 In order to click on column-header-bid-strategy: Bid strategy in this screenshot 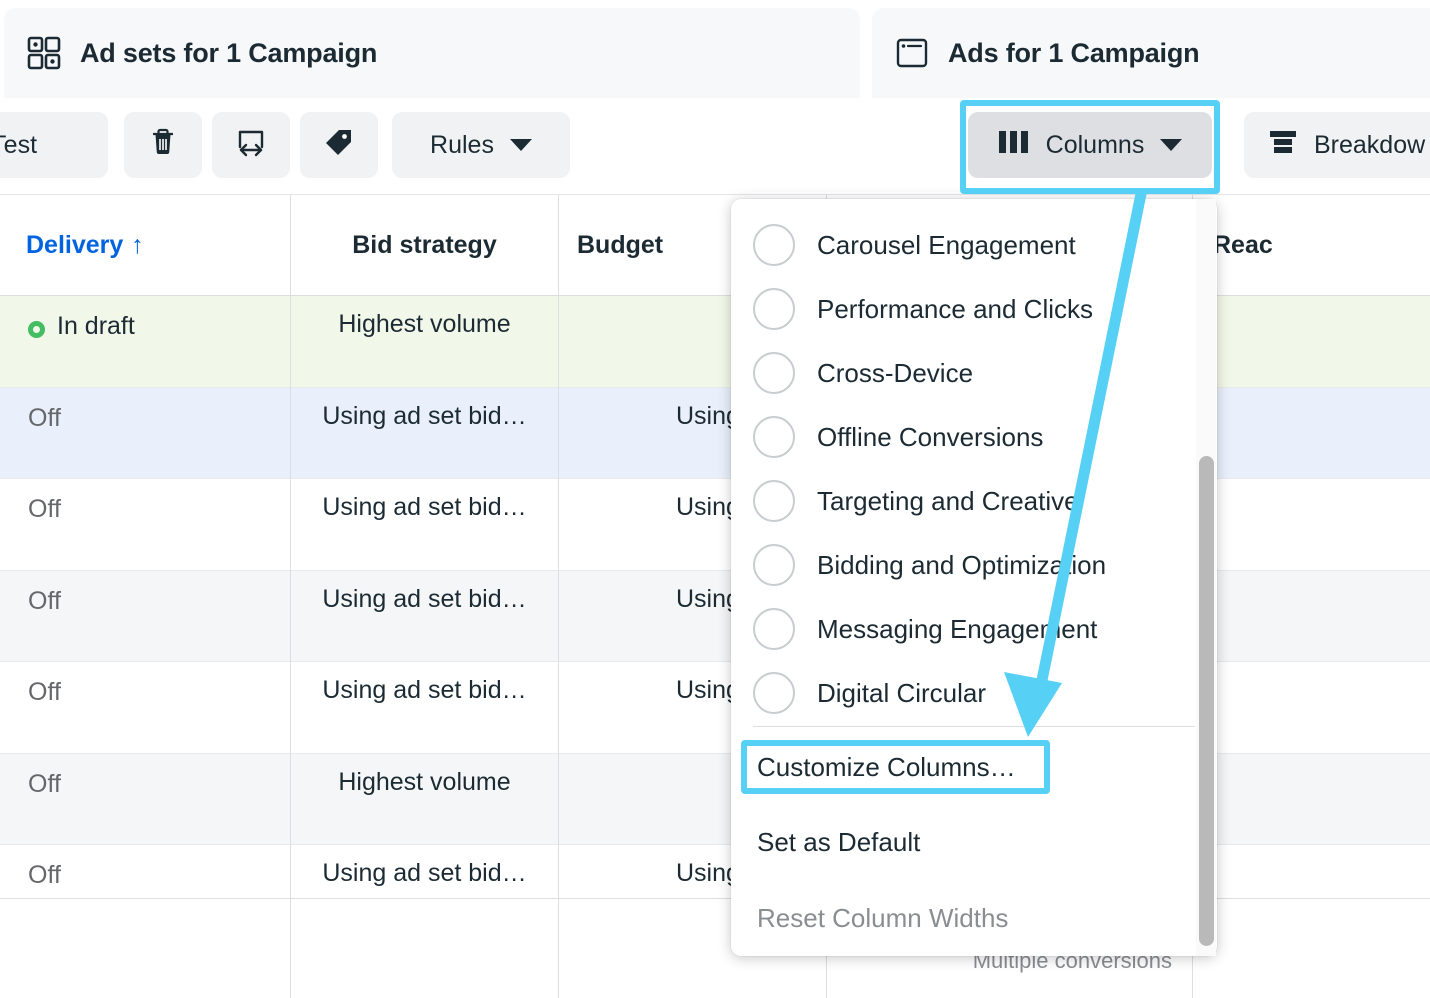, I will do `click(425, 245)`.